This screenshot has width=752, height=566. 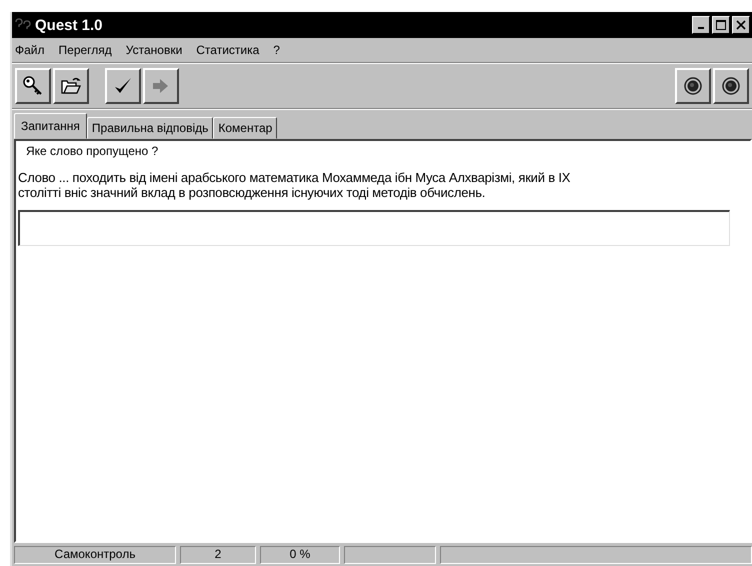 I want to click on minimize-button, so click(x=701, y=25).